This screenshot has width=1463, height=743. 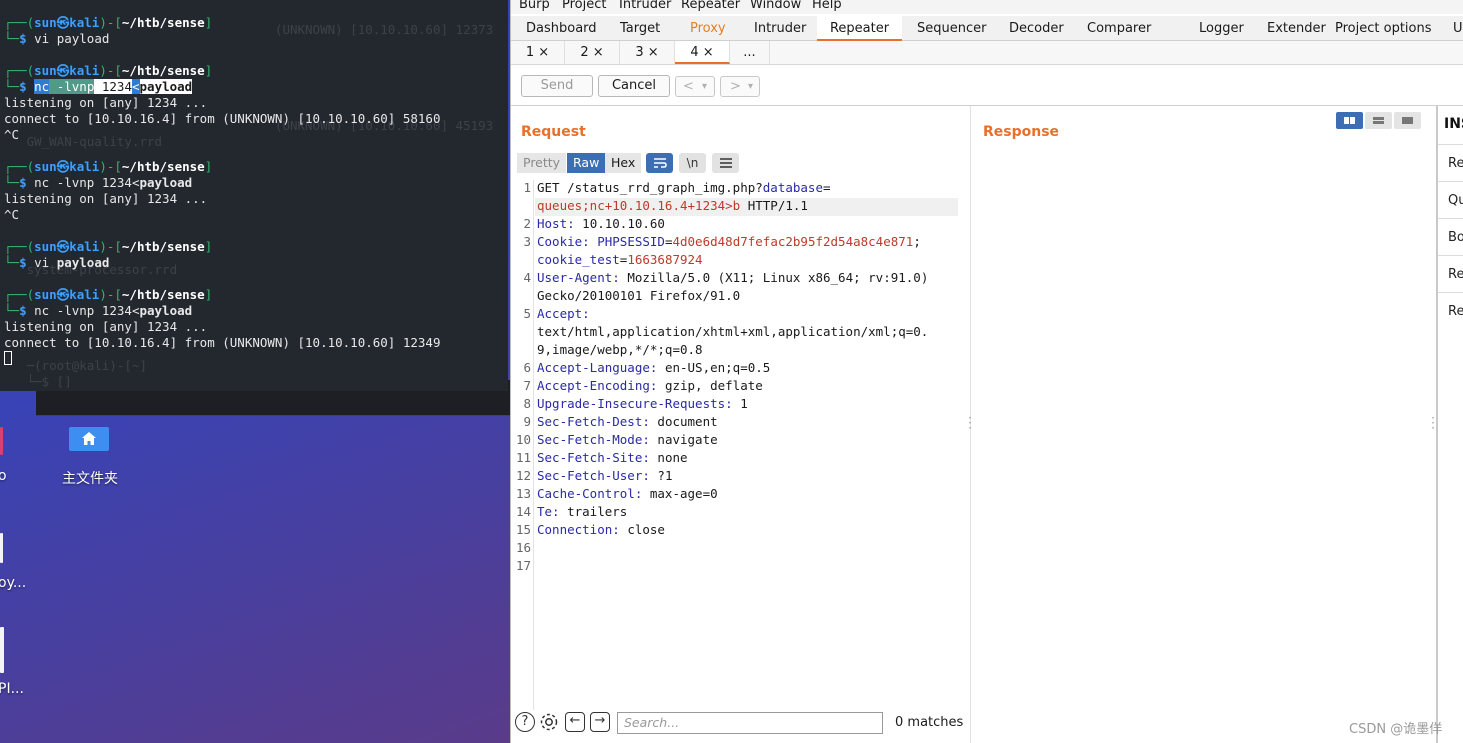 What do you see at coordinates (1, 441) in the screenshot?
I see `app-icon` at bounding box center [1, 441].